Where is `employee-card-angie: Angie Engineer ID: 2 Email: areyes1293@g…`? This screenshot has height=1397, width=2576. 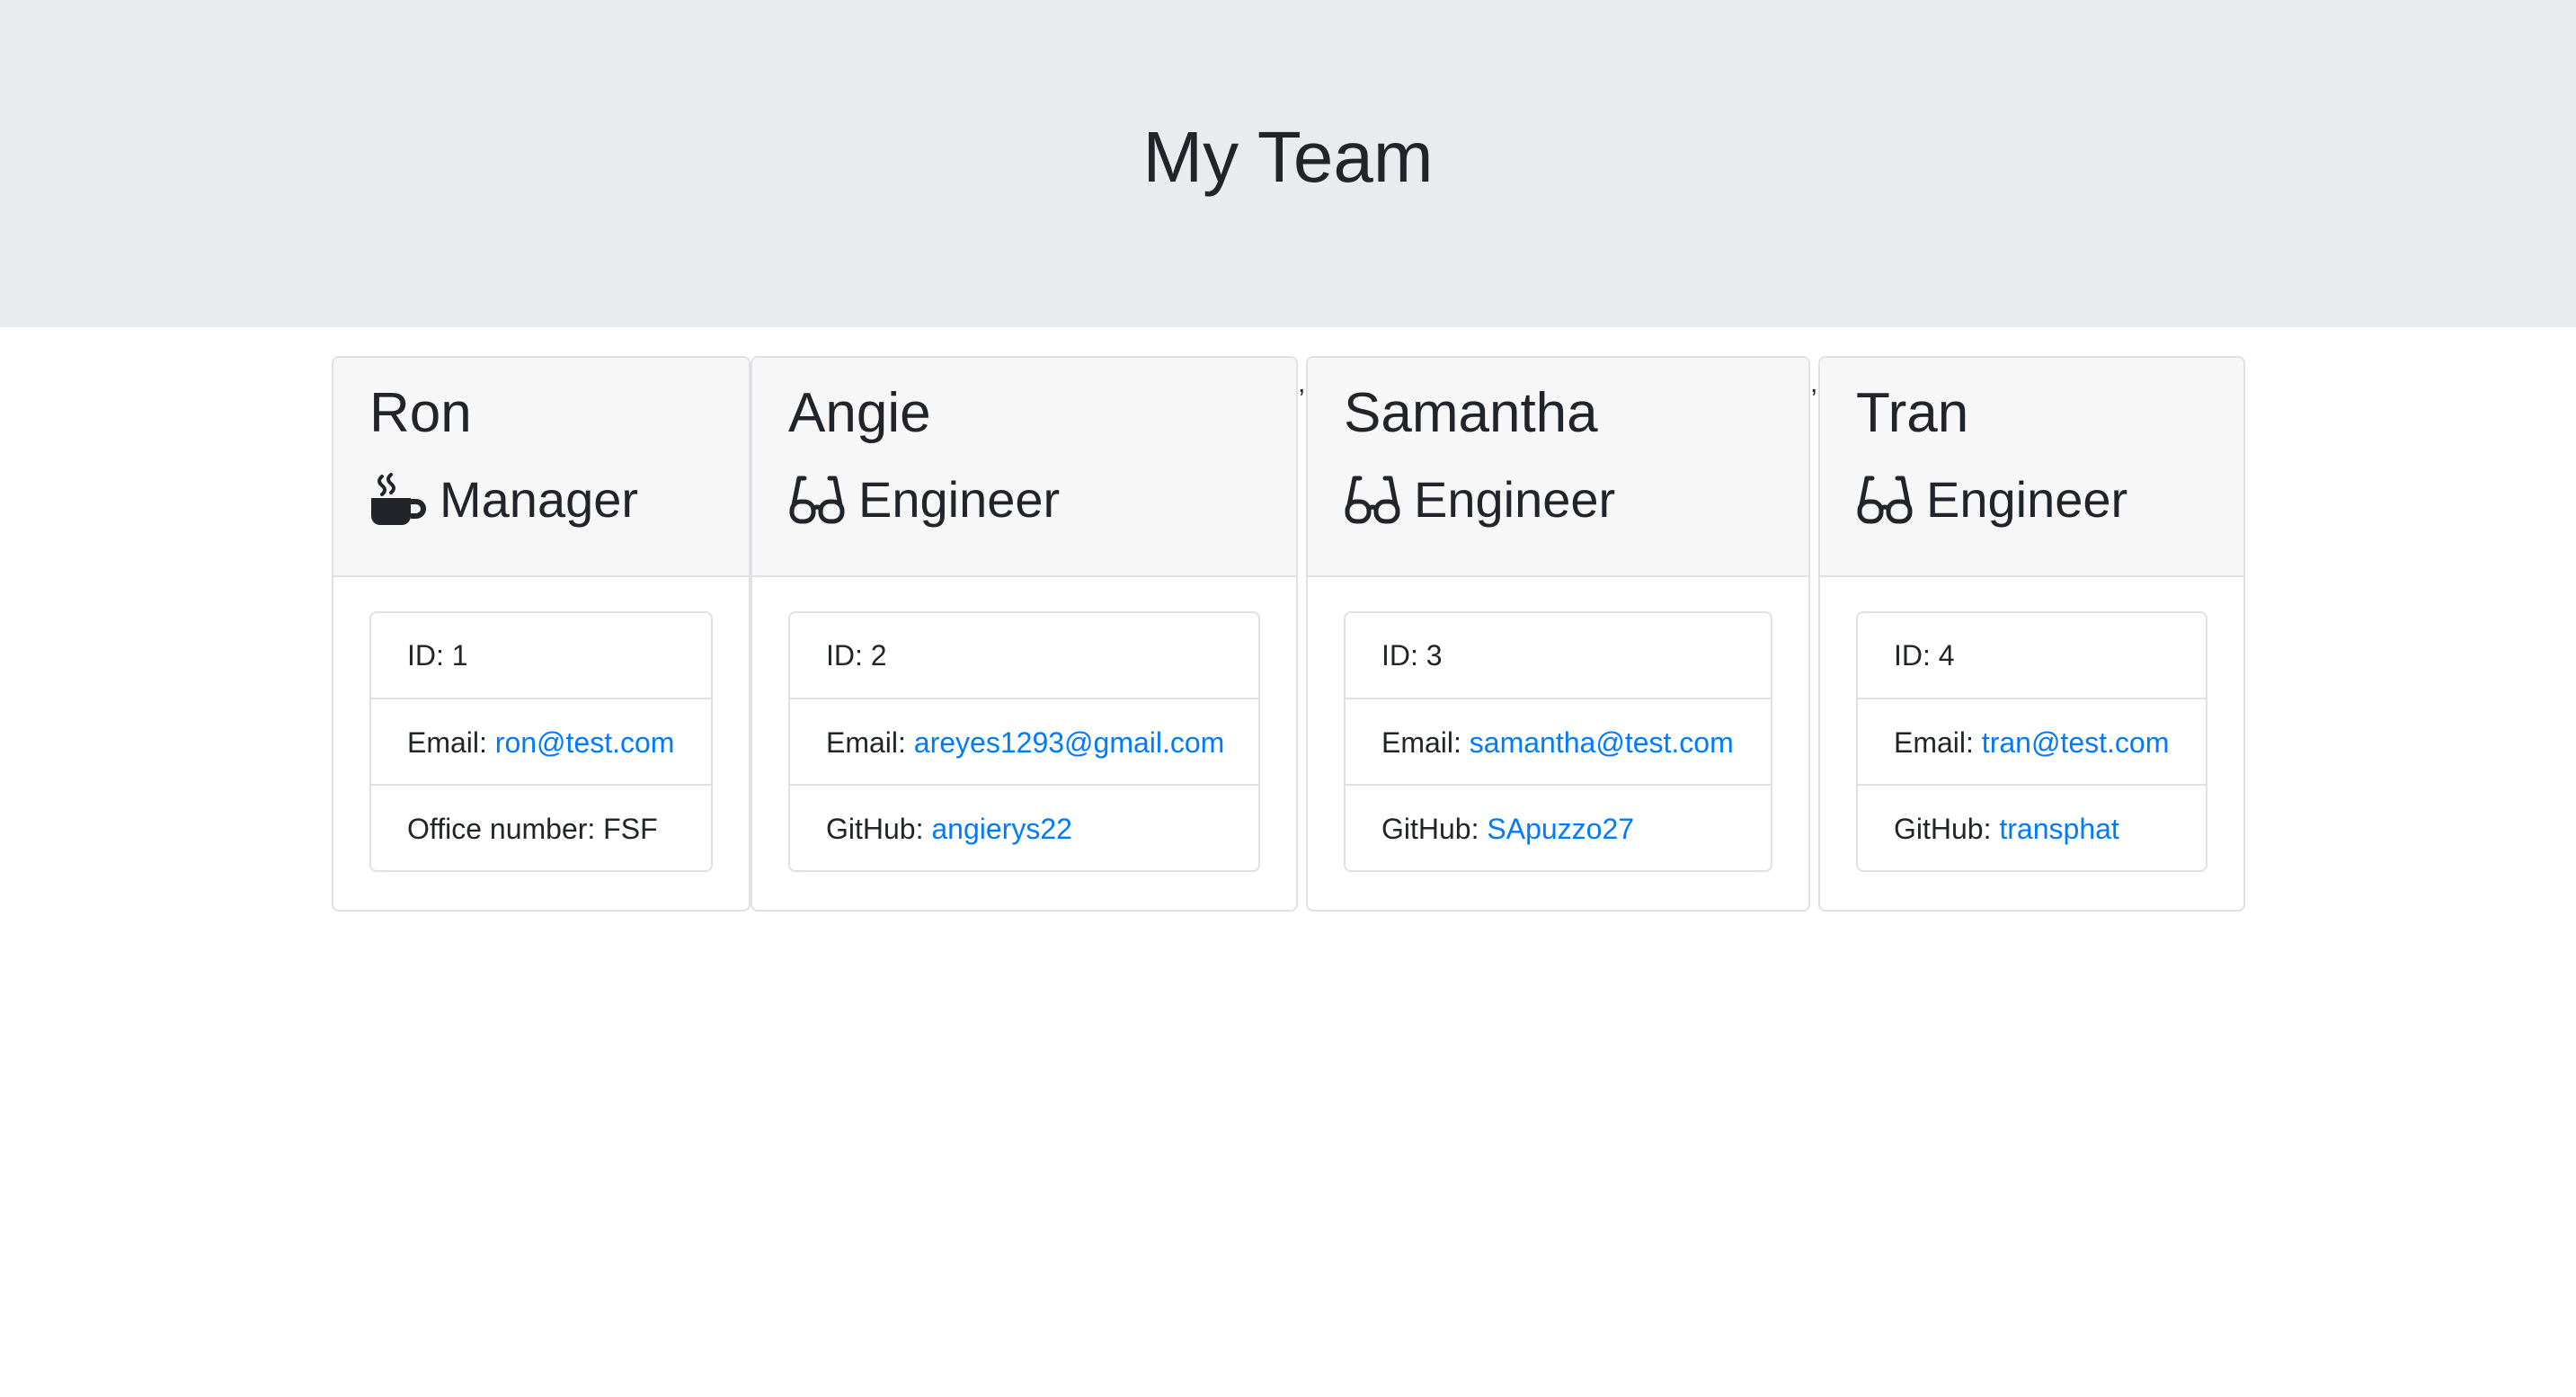 employee-card-angie: Angie Engineer ID: 2 Email: areyes1293@g… is located at coordinates (1024, 634).